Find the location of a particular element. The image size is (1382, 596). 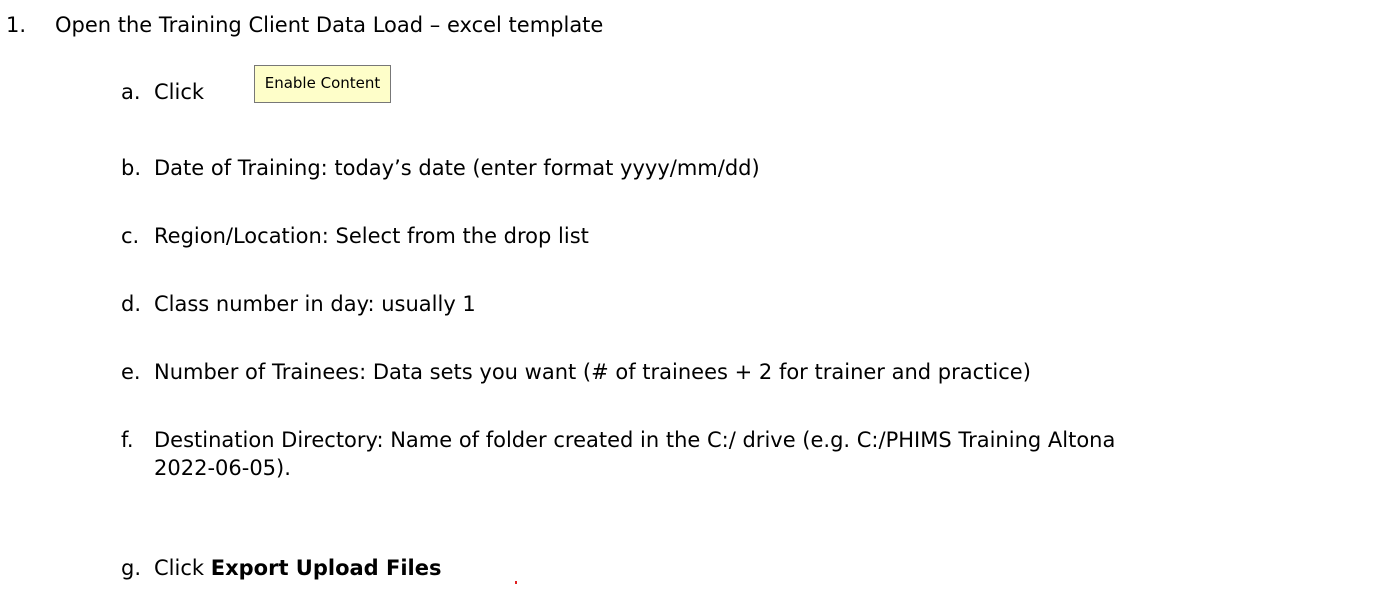

substep-text: Click is located at coordinates (179, 92).